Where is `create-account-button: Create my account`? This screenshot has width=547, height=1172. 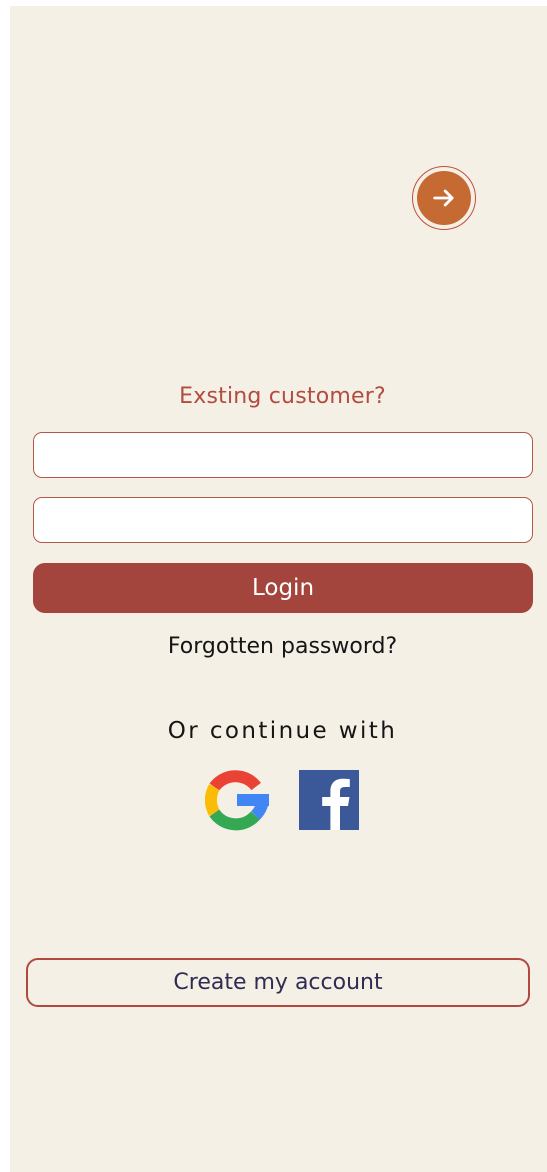
create-account-button: Create my account is located at coordinates (278, 982).